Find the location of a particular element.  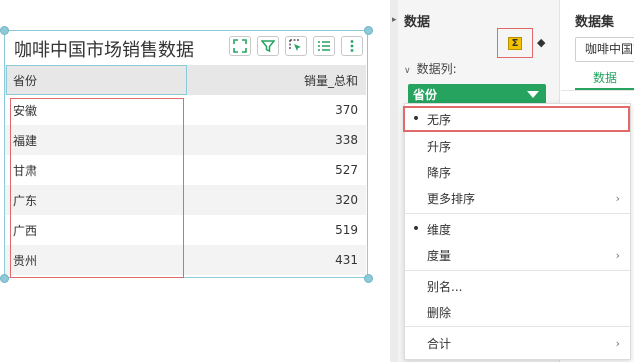

tab-data: 数据 is located at coordinates (604, 79).